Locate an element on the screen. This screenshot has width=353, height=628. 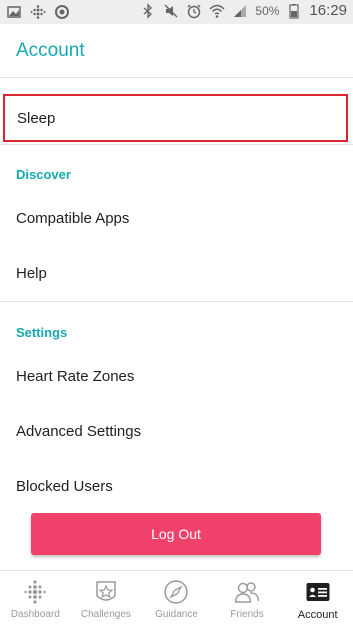
challenges-icon is located at coordinates (106, 591).